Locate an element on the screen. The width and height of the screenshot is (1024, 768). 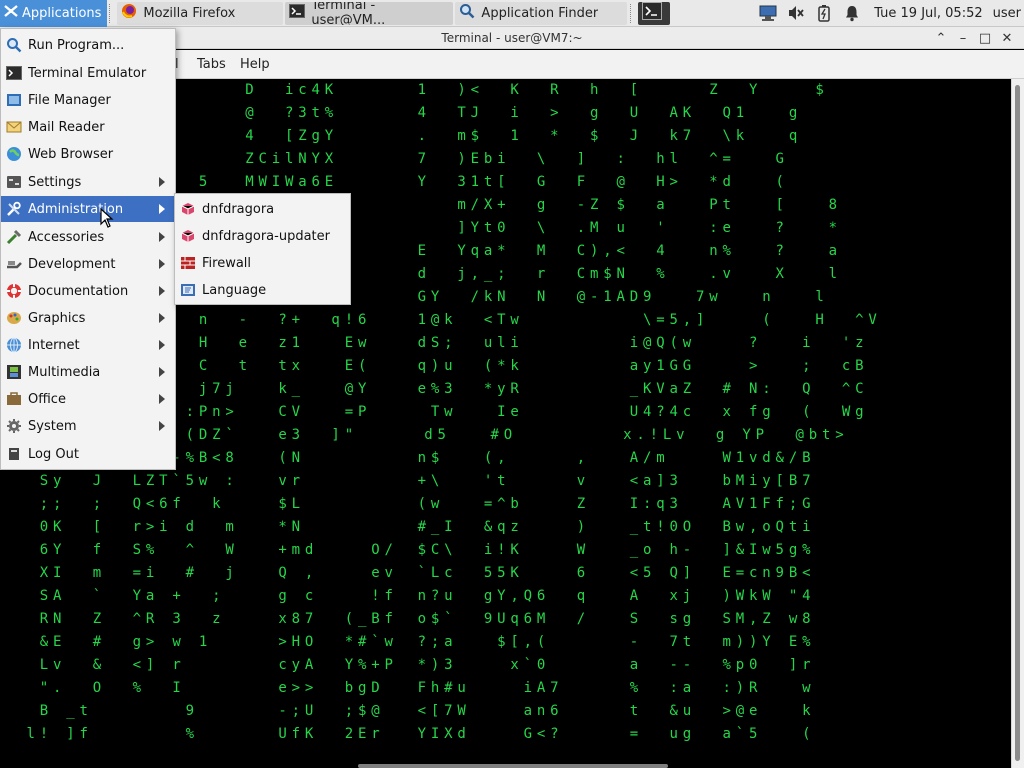
firefox-icon is located at coordinates (129, 13).